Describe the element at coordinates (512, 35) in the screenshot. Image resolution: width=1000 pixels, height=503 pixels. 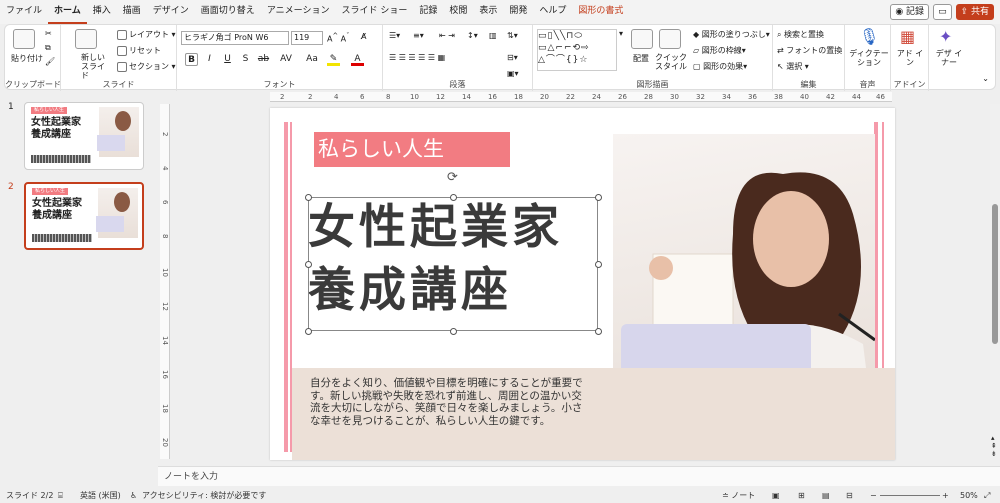
I see `text-direction-icon: ⇅▾` at that location.